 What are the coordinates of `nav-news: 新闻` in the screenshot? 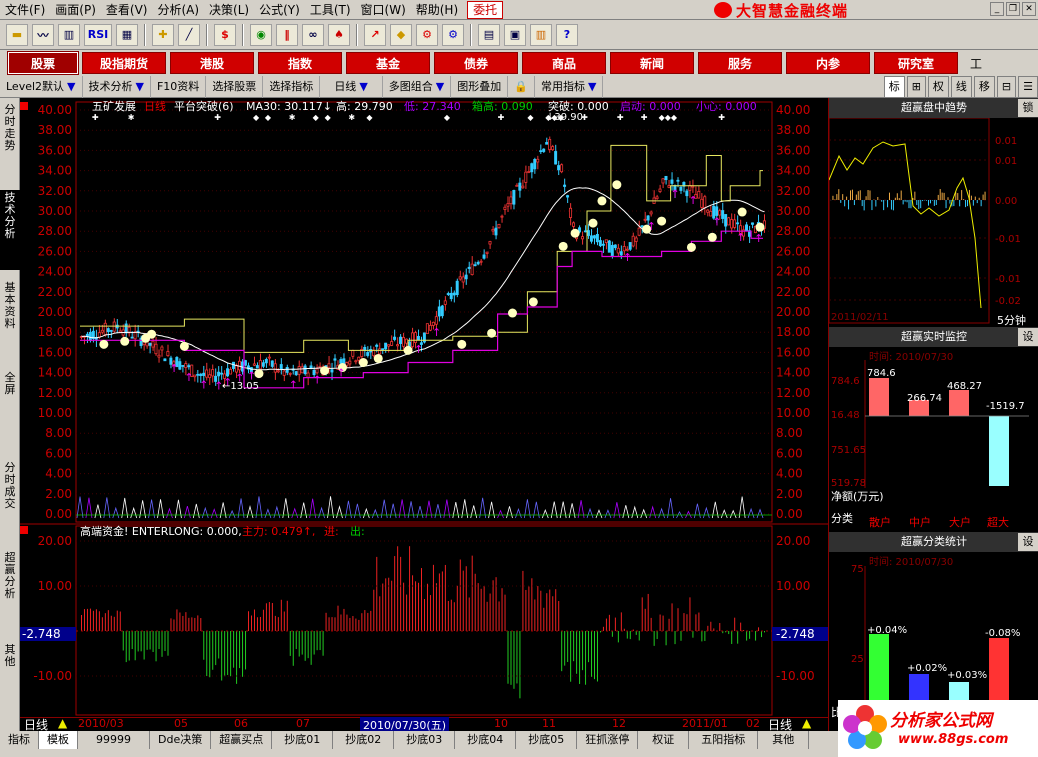 It's located at (652, 63).